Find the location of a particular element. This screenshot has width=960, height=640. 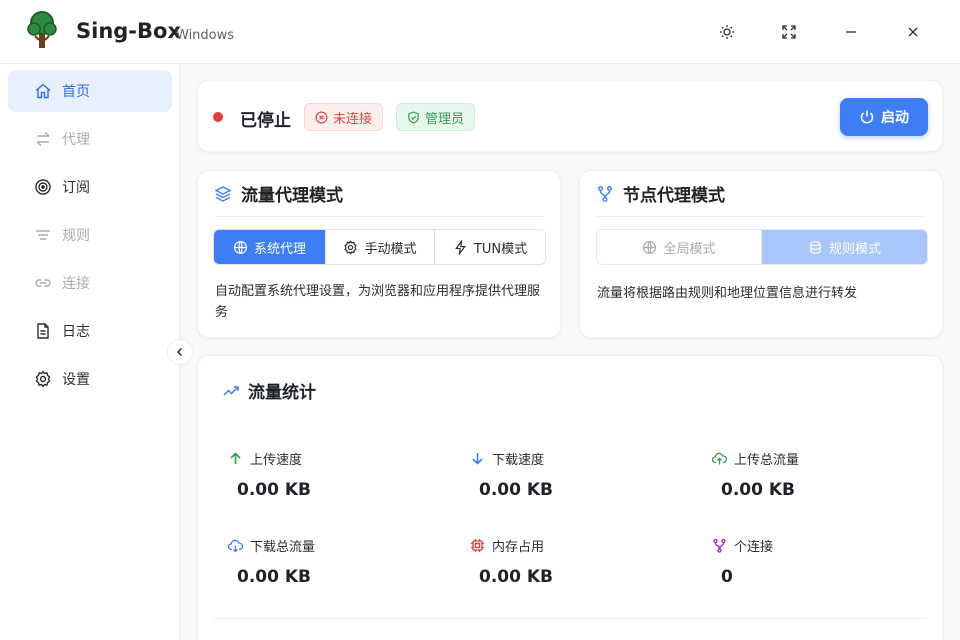

arrow-down-icon is located at coordinates (477, 459).